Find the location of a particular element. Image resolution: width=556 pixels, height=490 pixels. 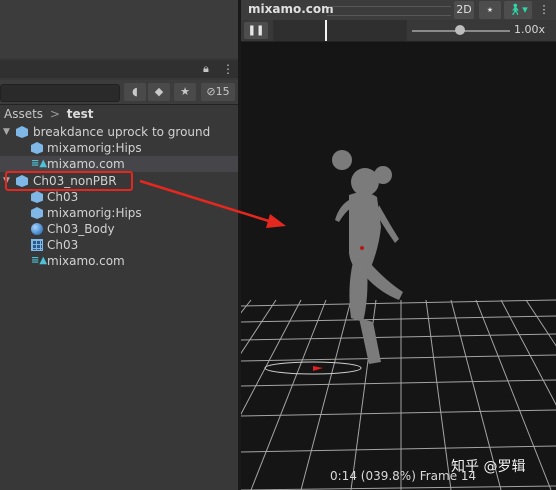

tree-item-hips: mixamorig:Hips is located at coordinates (119, 148).